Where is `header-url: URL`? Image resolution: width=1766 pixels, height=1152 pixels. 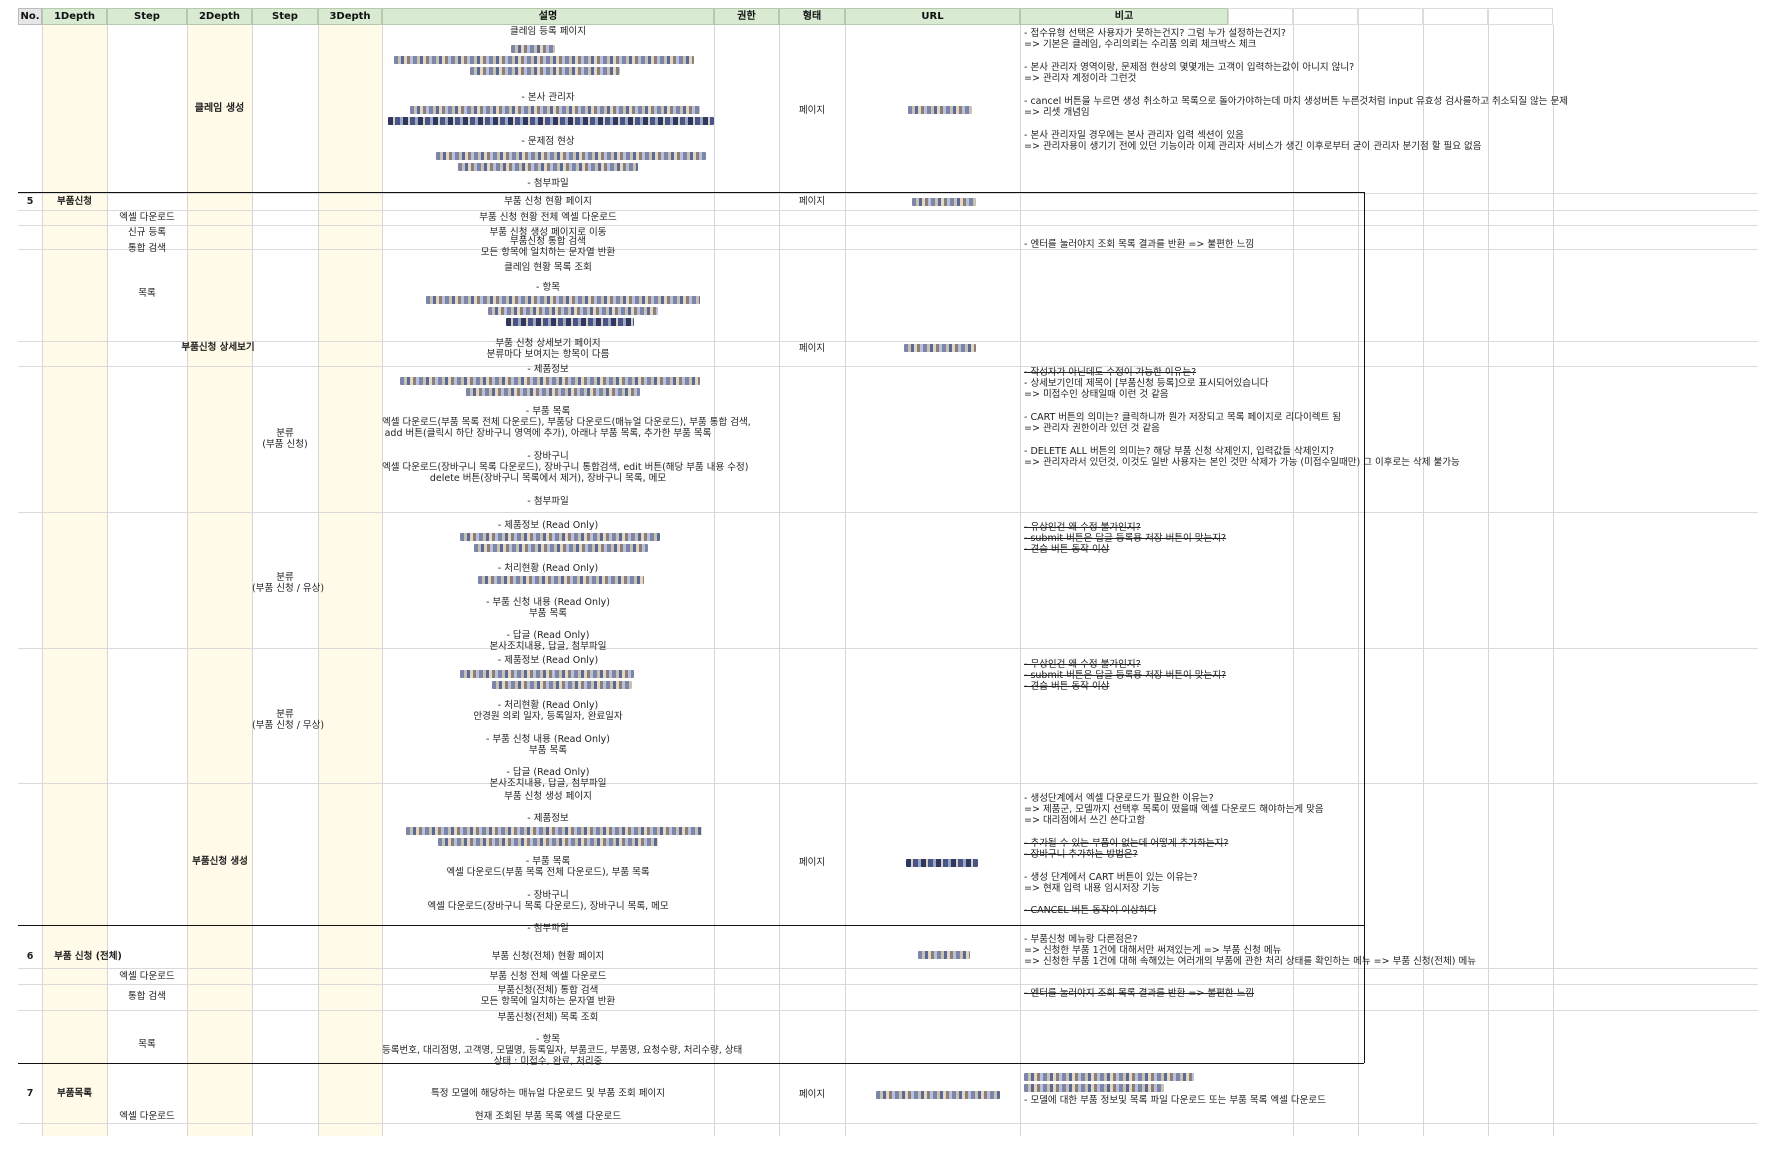
header-url: URL is located at coordinates (932, 16).